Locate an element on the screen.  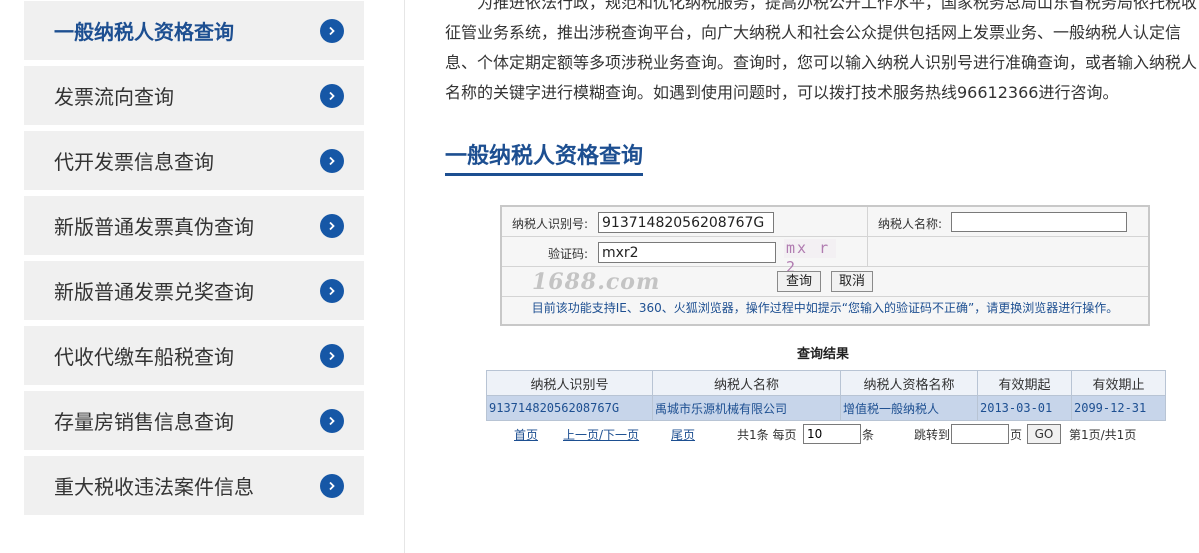
table-header-row: 纳税人识别号 纳税人名称 纳税人资格名称 有效期起 有效期止 is located at coordinates (826, 383).